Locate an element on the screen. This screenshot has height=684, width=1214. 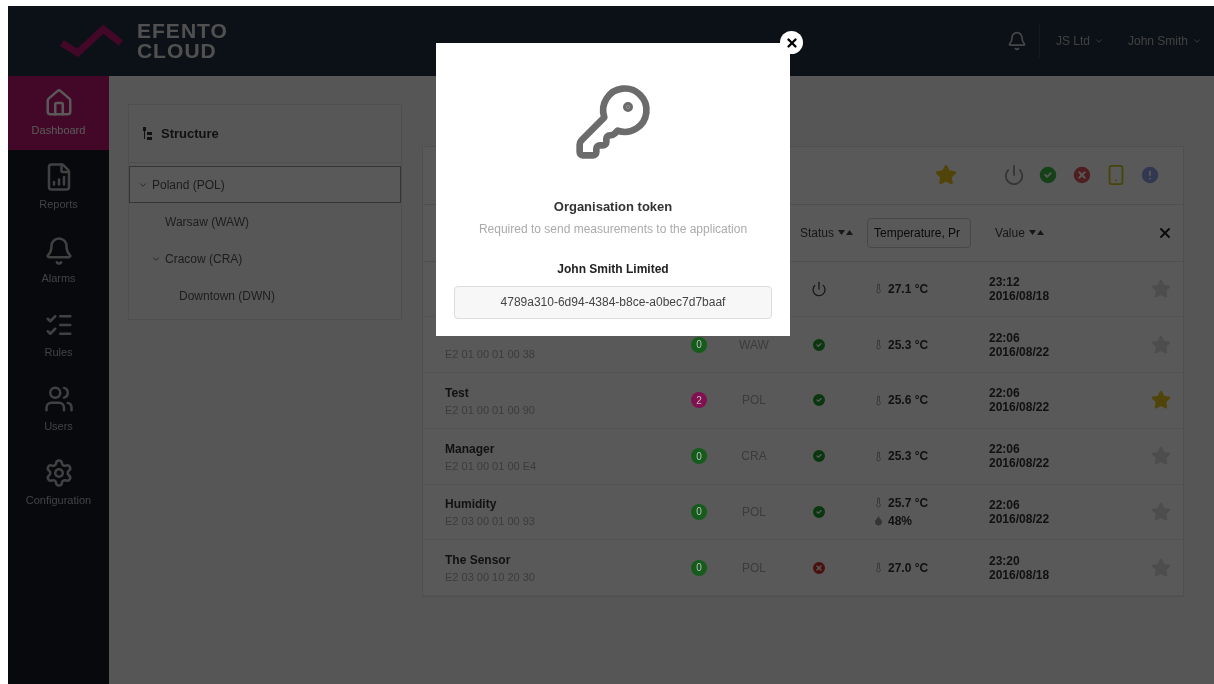
measurement-value: 27.0 °C is located at coordinates (908, 568).